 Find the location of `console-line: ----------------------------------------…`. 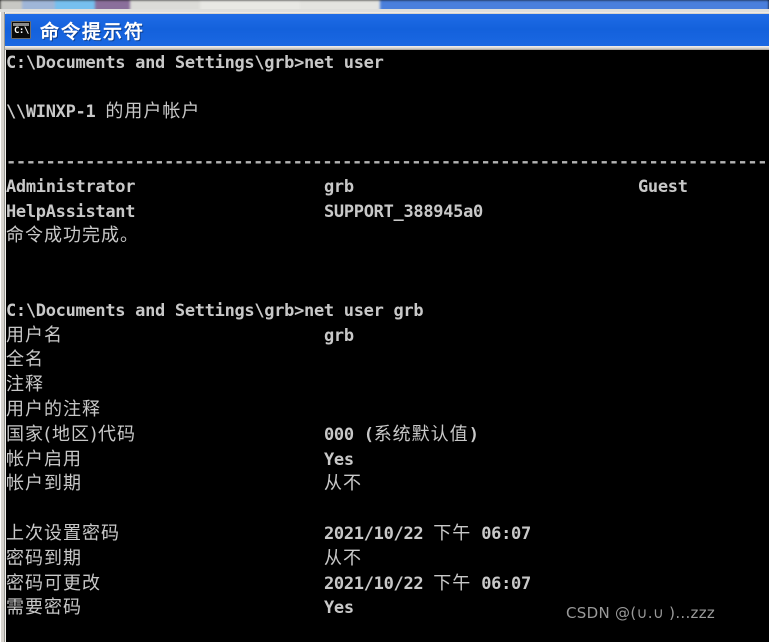

console-line: ----------------------------------------… is located at coordinates (387, 162).